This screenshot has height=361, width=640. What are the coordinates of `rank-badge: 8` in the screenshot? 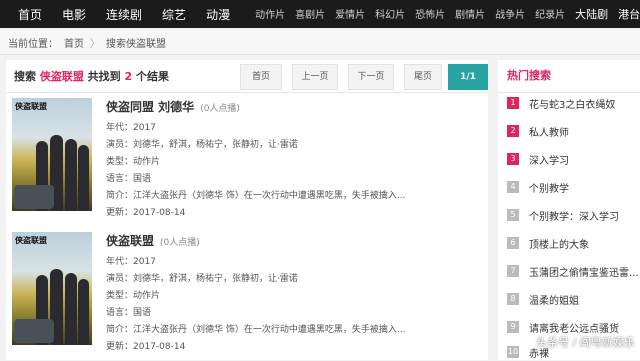 It's located at (513, 299).